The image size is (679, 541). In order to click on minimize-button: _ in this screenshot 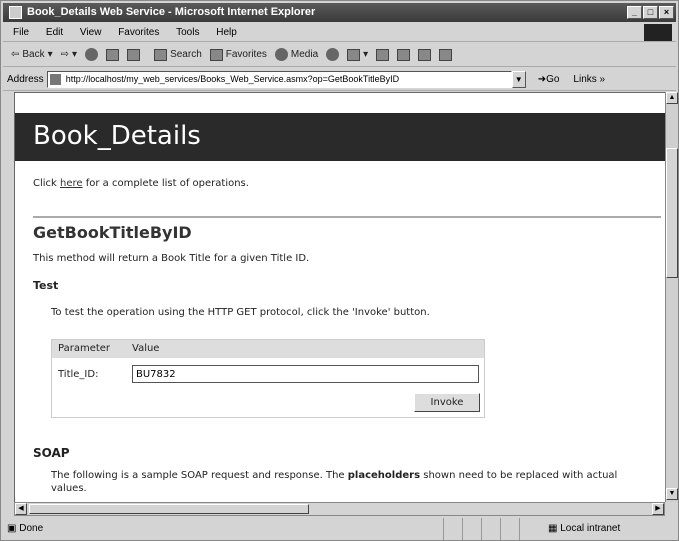, I will do `click(634, 12)`.